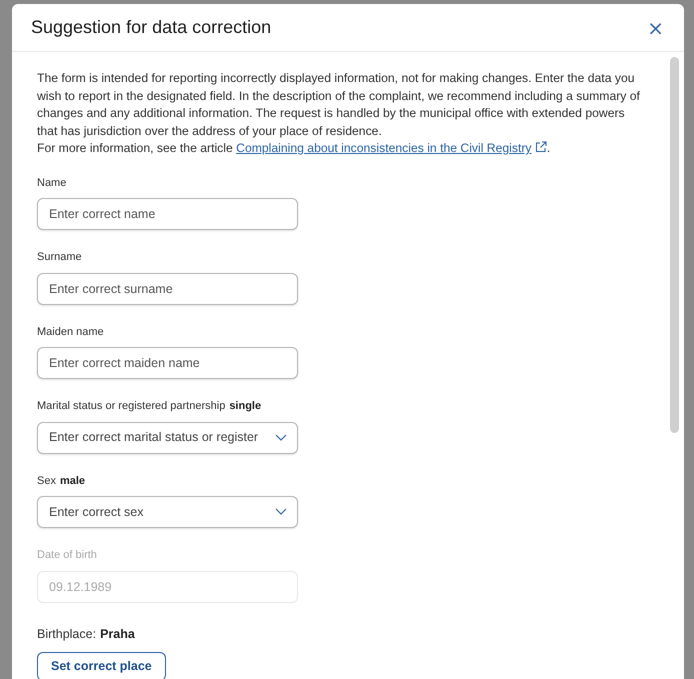 This screenshot has height=679, width=694. I want to click on set-place-button: Set correct place, so click(101, 665).